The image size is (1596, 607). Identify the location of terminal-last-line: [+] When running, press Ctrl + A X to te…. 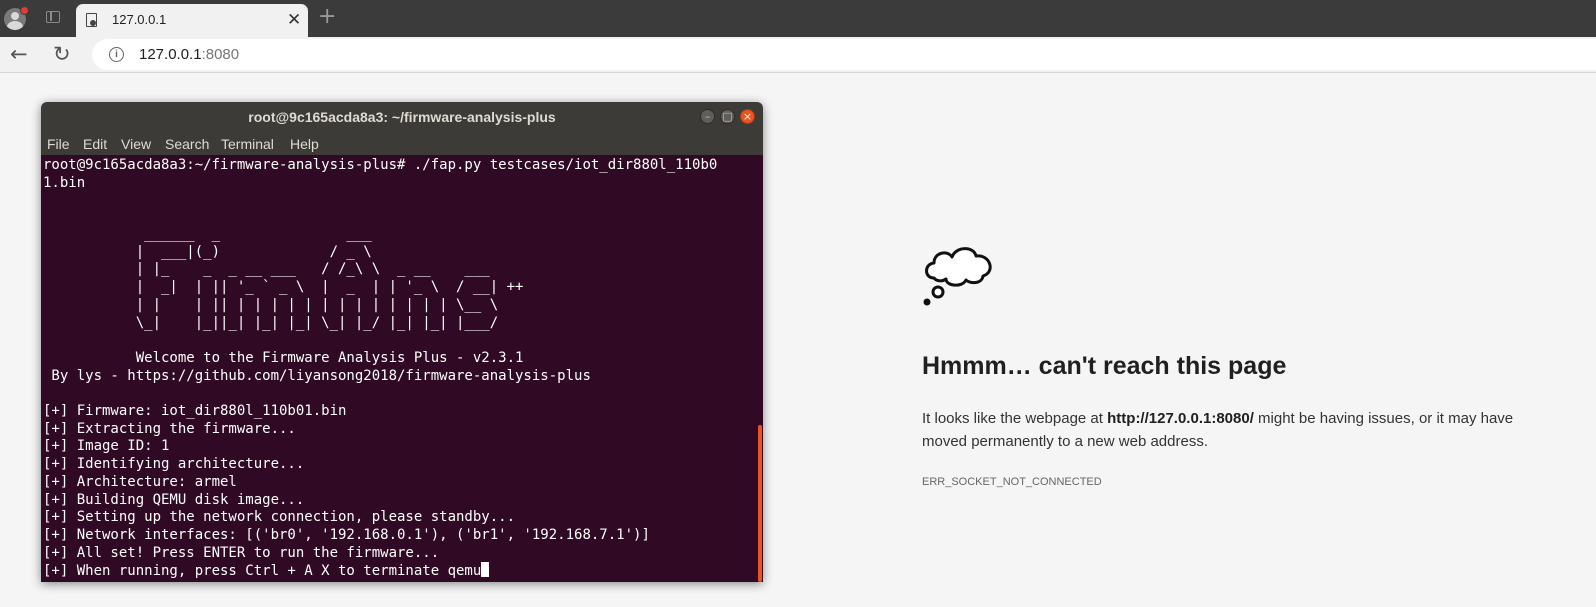
(266, 571).